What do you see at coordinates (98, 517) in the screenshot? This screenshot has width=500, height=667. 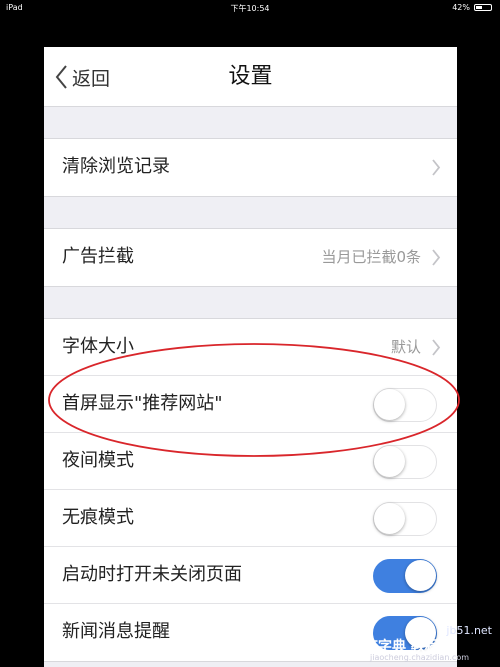 I see `incognito-label: 无痕模式` at bounding box center [98, 517].